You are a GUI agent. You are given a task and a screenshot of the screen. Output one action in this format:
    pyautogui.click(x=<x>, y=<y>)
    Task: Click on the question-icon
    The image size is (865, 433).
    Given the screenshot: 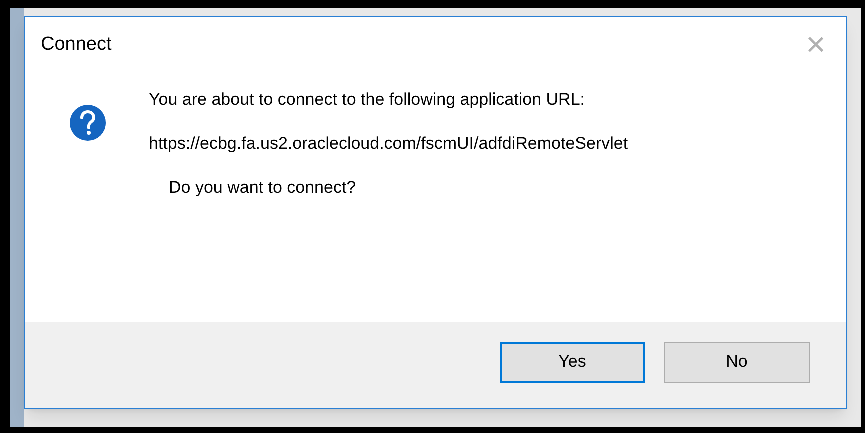 What is the action you would take?
    pyautogui.click(x=88, y=123)
    